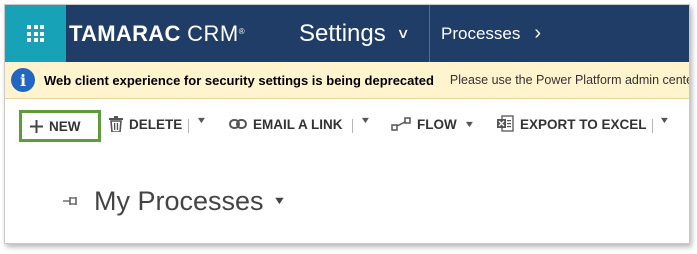 The width and height of the screenshot is (697, 254). Describe the element at coordinates (665, 120) in the screenshot. I see `export-more-dropdown: ▼` at that location.